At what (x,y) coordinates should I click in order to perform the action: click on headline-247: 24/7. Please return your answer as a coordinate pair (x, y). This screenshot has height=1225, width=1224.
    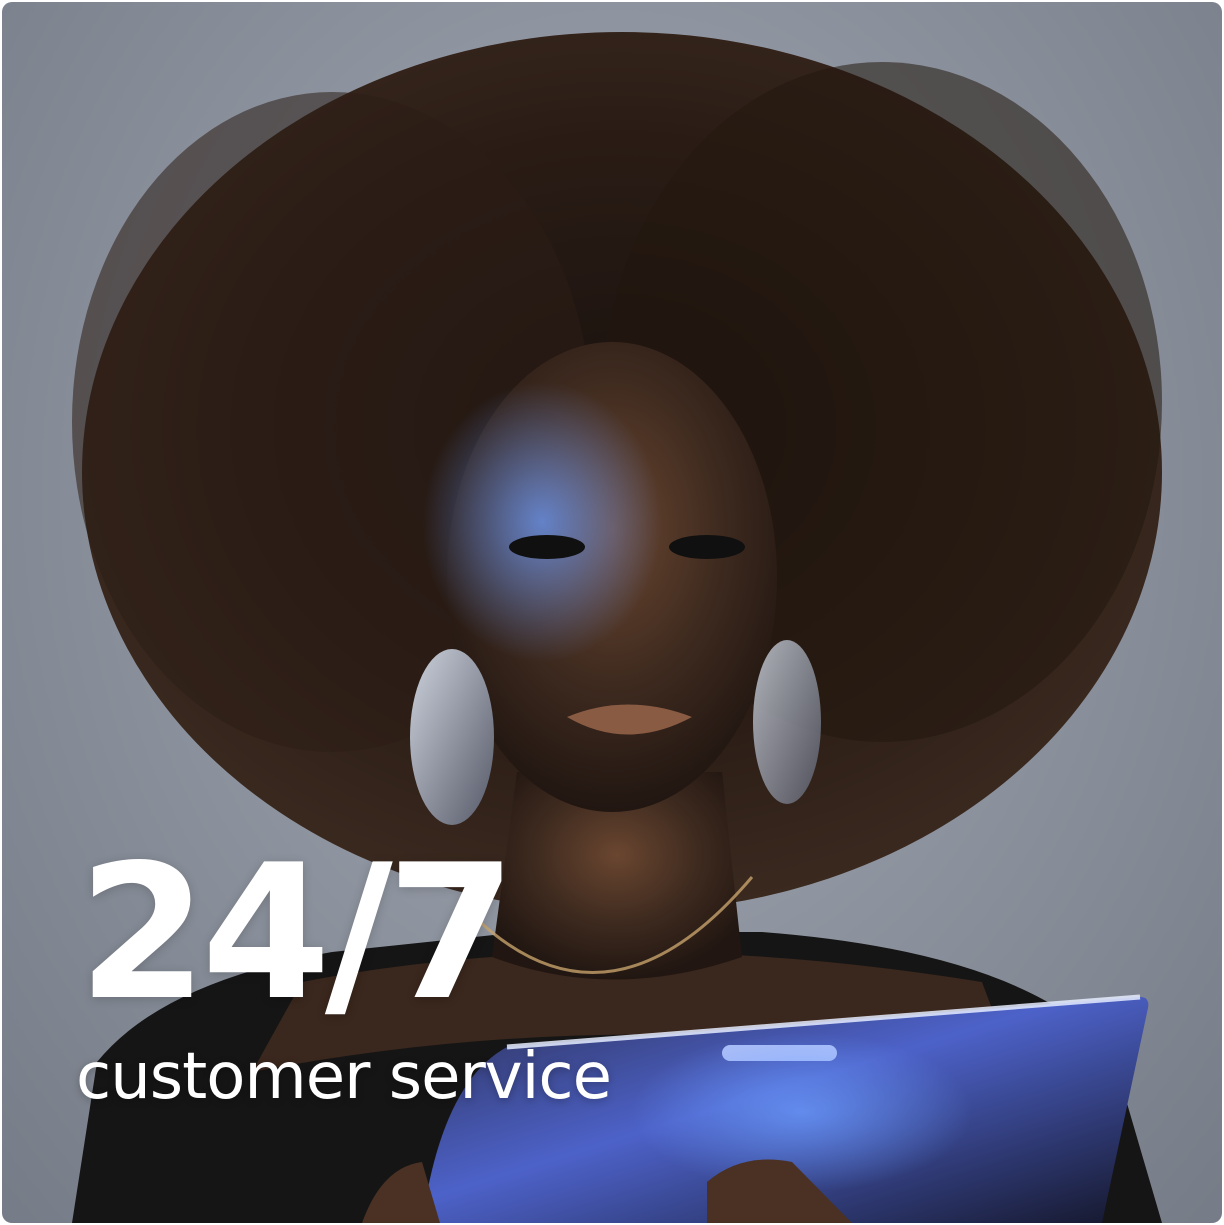
    Looking at the image, I should click on (297, 932).